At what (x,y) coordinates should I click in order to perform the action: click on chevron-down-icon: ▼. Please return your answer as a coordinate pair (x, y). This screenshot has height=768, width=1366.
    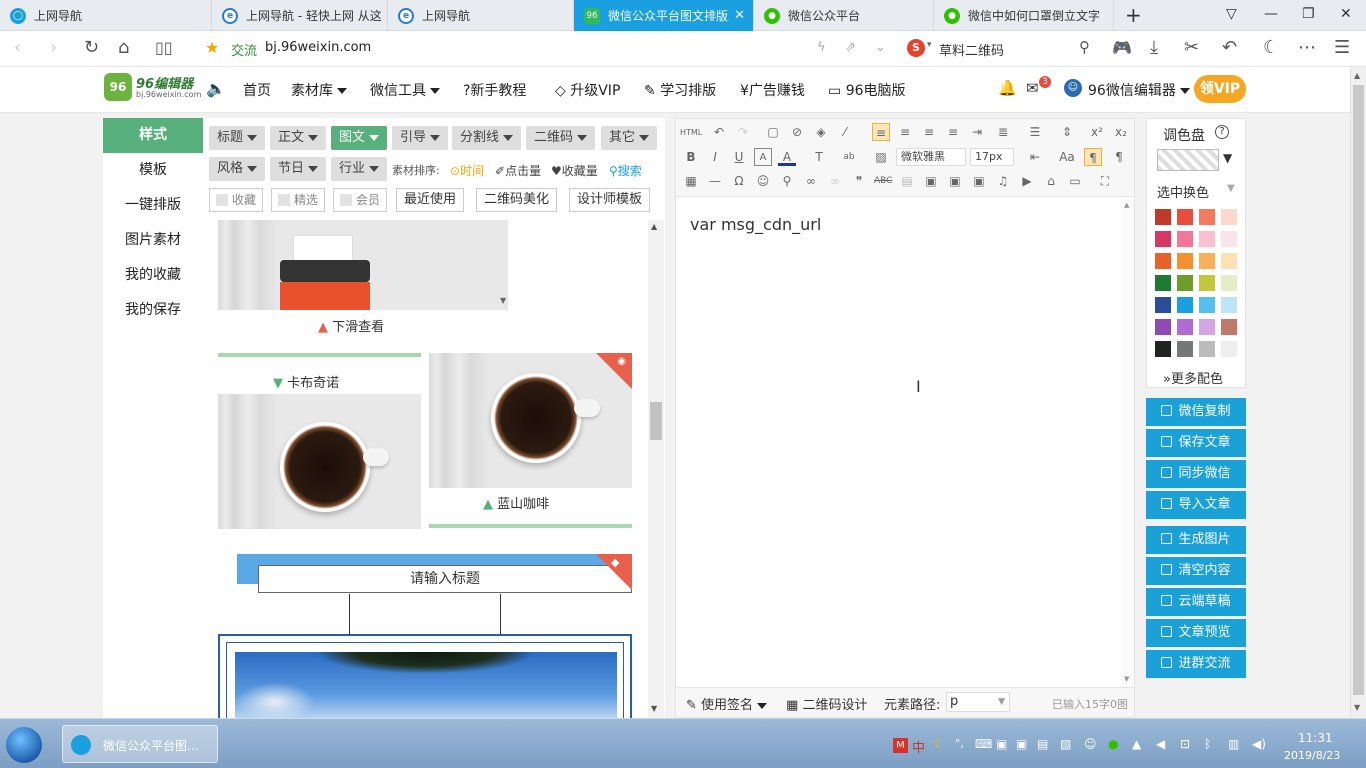
    Looking at the image, I should click on (1227, 158).